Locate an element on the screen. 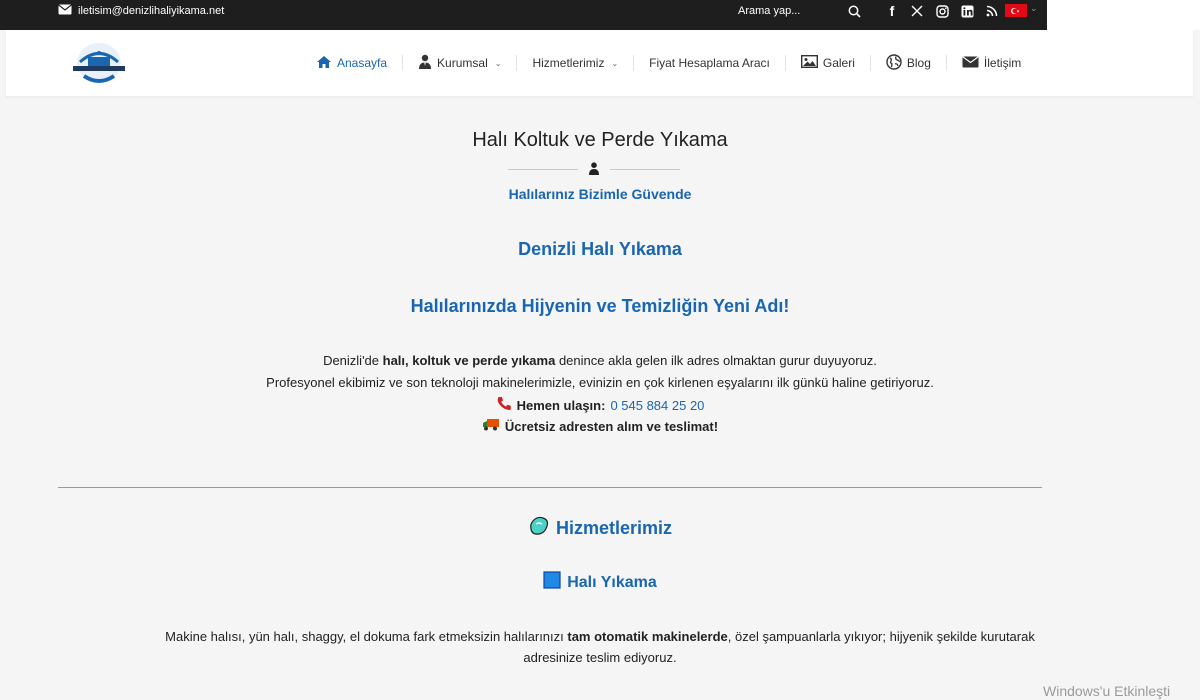 The height and width of the screenshot is (700, 1200). services-heading: Hizmetlerimiz is located at coordinates (600, 528).